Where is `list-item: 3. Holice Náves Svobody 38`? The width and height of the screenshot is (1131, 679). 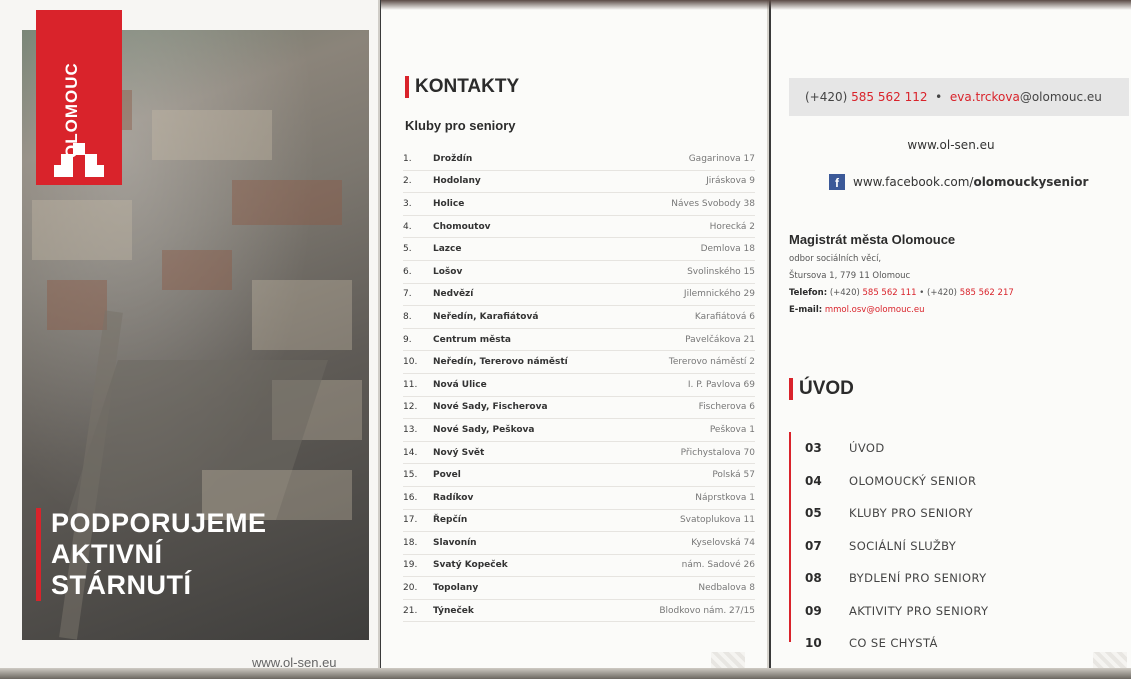 list-item: 3. Holice Náves Svobody 38 is located at coordinates (579, 204).